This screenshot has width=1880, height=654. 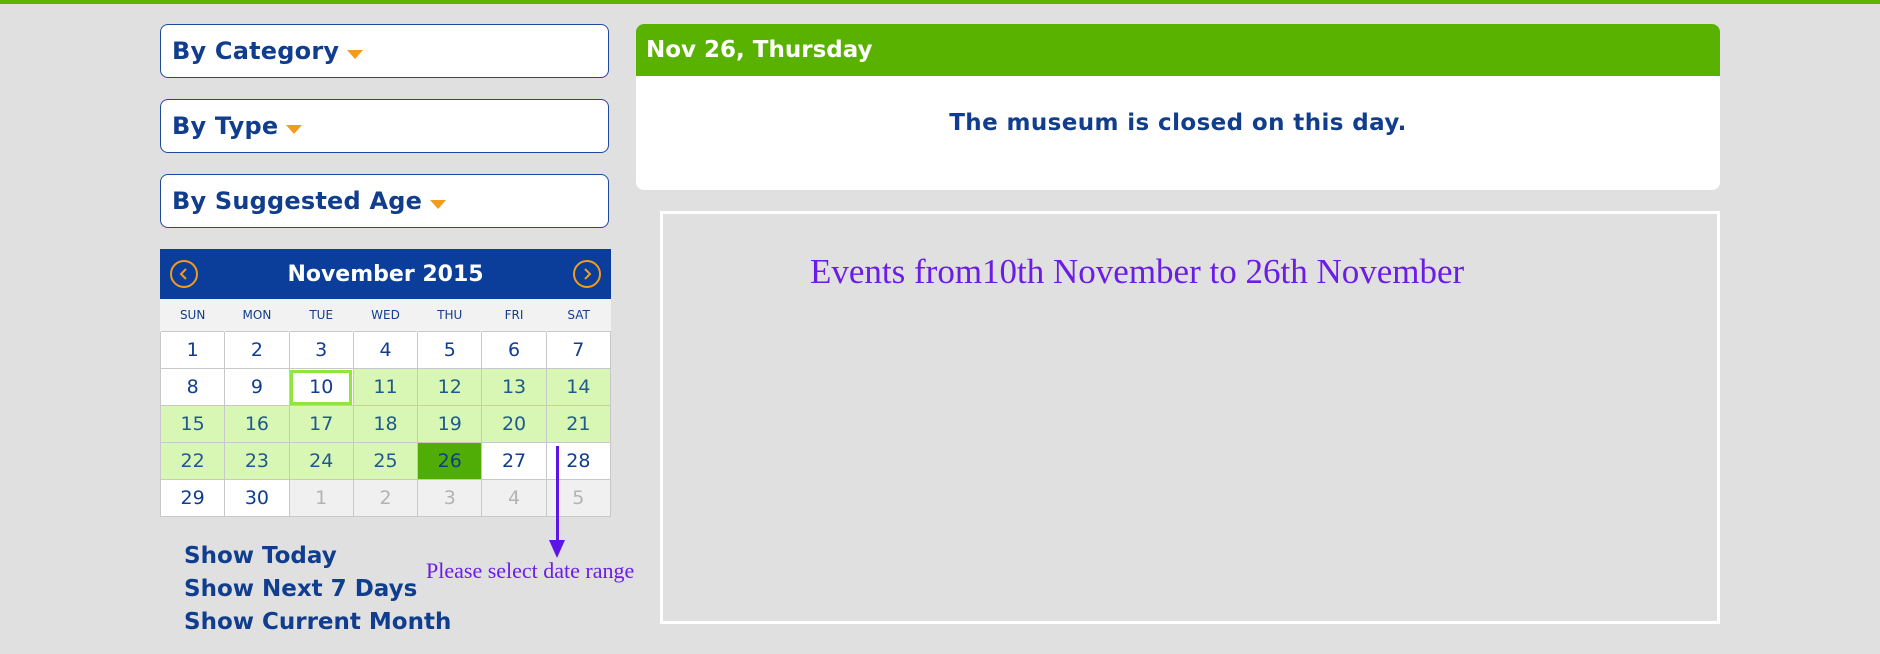 What do you see at coordinates (257, 315) in the screenshot?
I see `weekday-label: MON` at bounding box center [257, 315].